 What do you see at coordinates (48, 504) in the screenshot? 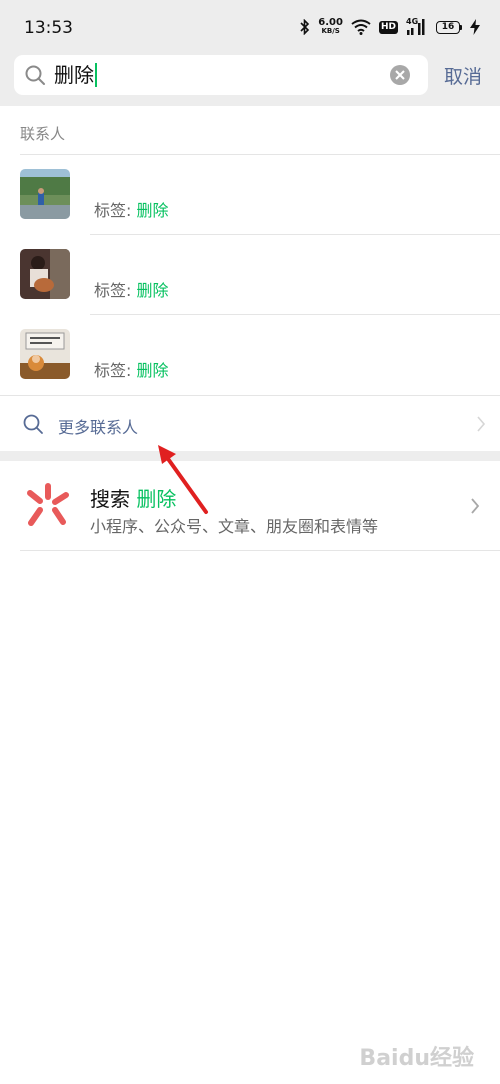
I see `search-feature-logo-icon` at bounding box center [48, 504].